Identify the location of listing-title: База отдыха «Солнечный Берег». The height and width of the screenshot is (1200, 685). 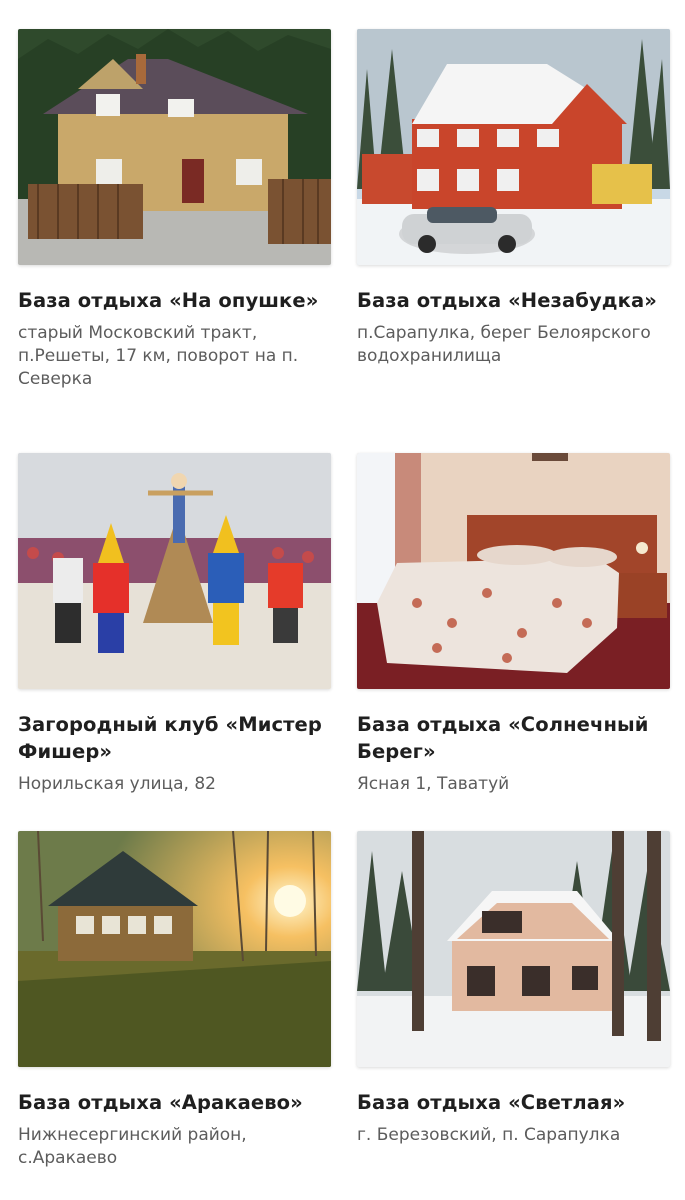
(513, 738).